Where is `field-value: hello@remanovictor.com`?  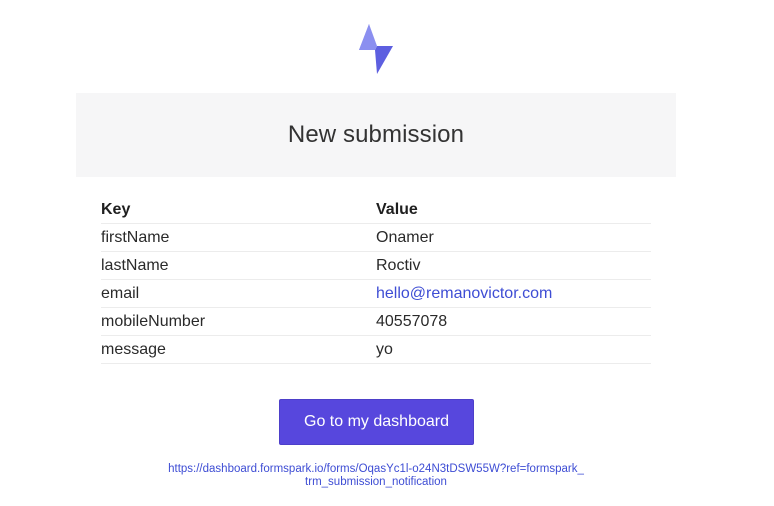
field-value: hello@remanovictor.com is located at coordinates (513, 294).